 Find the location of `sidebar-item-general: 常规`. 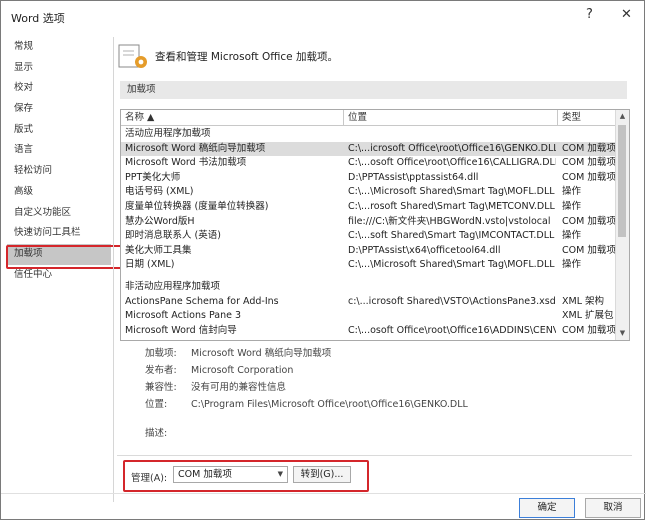

sidebar-item-general: 常规 is located at coordinates (59, 47).